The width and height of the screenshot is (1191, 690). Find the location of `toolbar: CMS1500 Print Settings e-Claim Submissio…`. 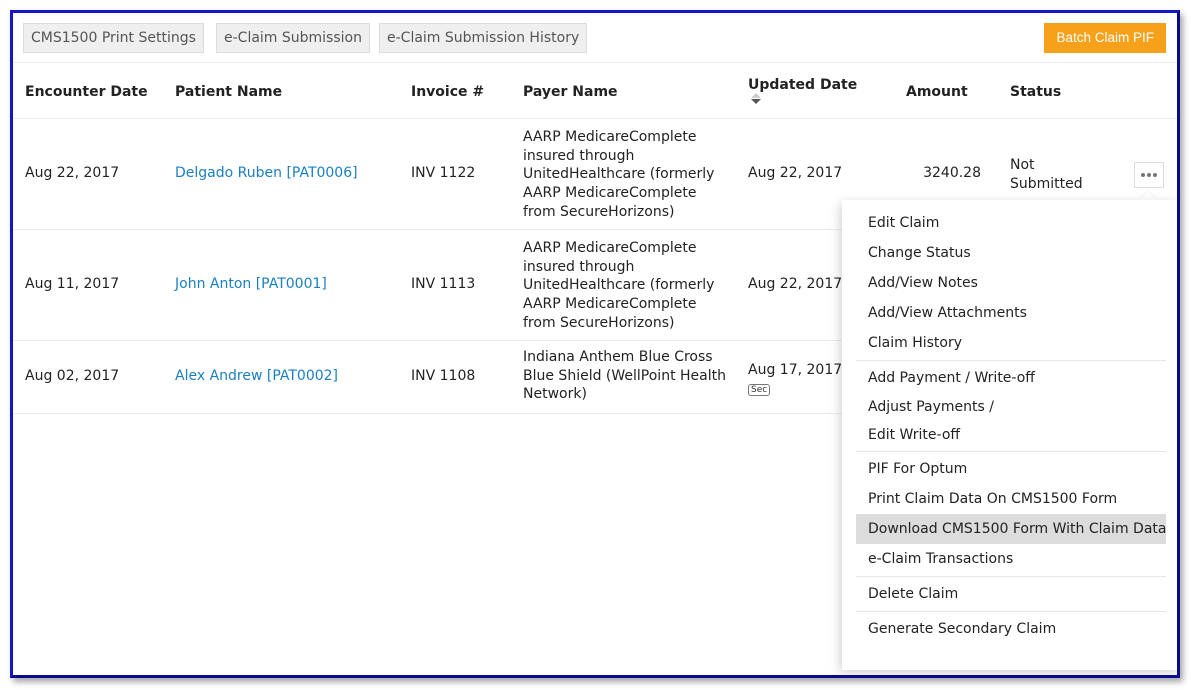

toolbar: CMS1500 Print Settings e-Claim Submissio… is located at coordinates (595, 38).